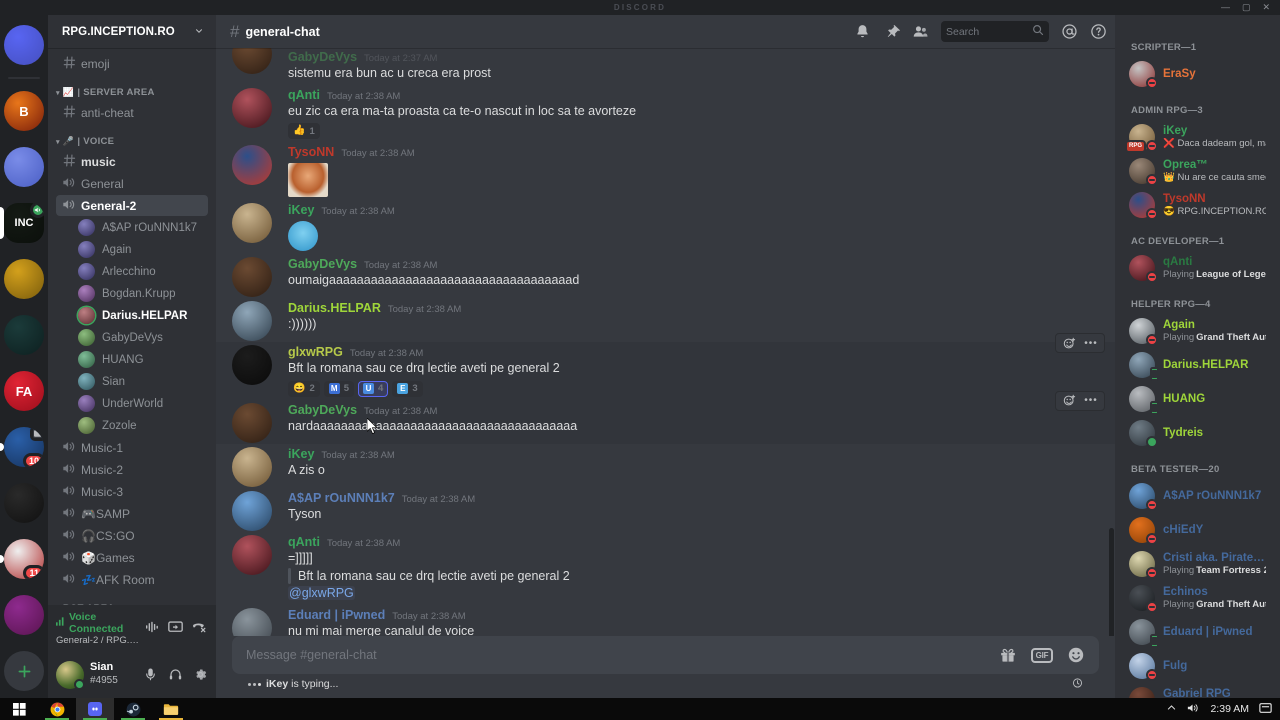 The width and height of the screenshot is (1280, 720). What do you see at coordinates (132, 579) in the screenshot?
I see `channel---afk-room: 💤AFK Room` at bounding box center [132, 579].